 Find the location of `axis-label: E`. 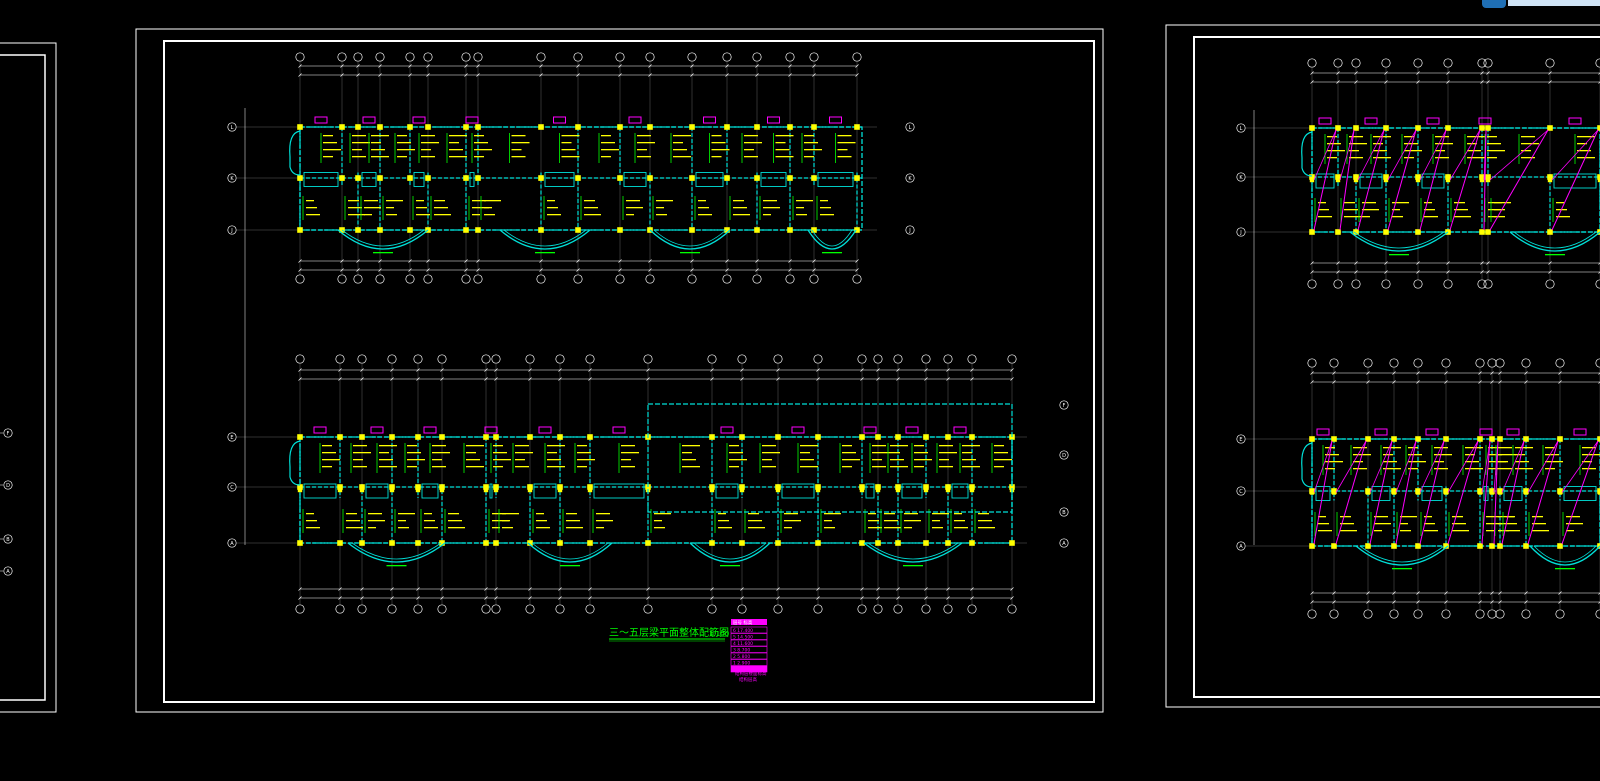

axis-label: E is located at coordinates (1240, 440).